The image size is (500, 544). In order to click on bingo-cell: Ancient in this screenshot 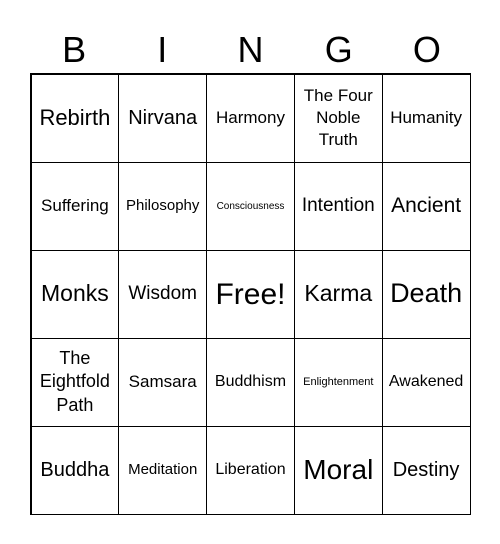, I will do `click(426, 206)`.